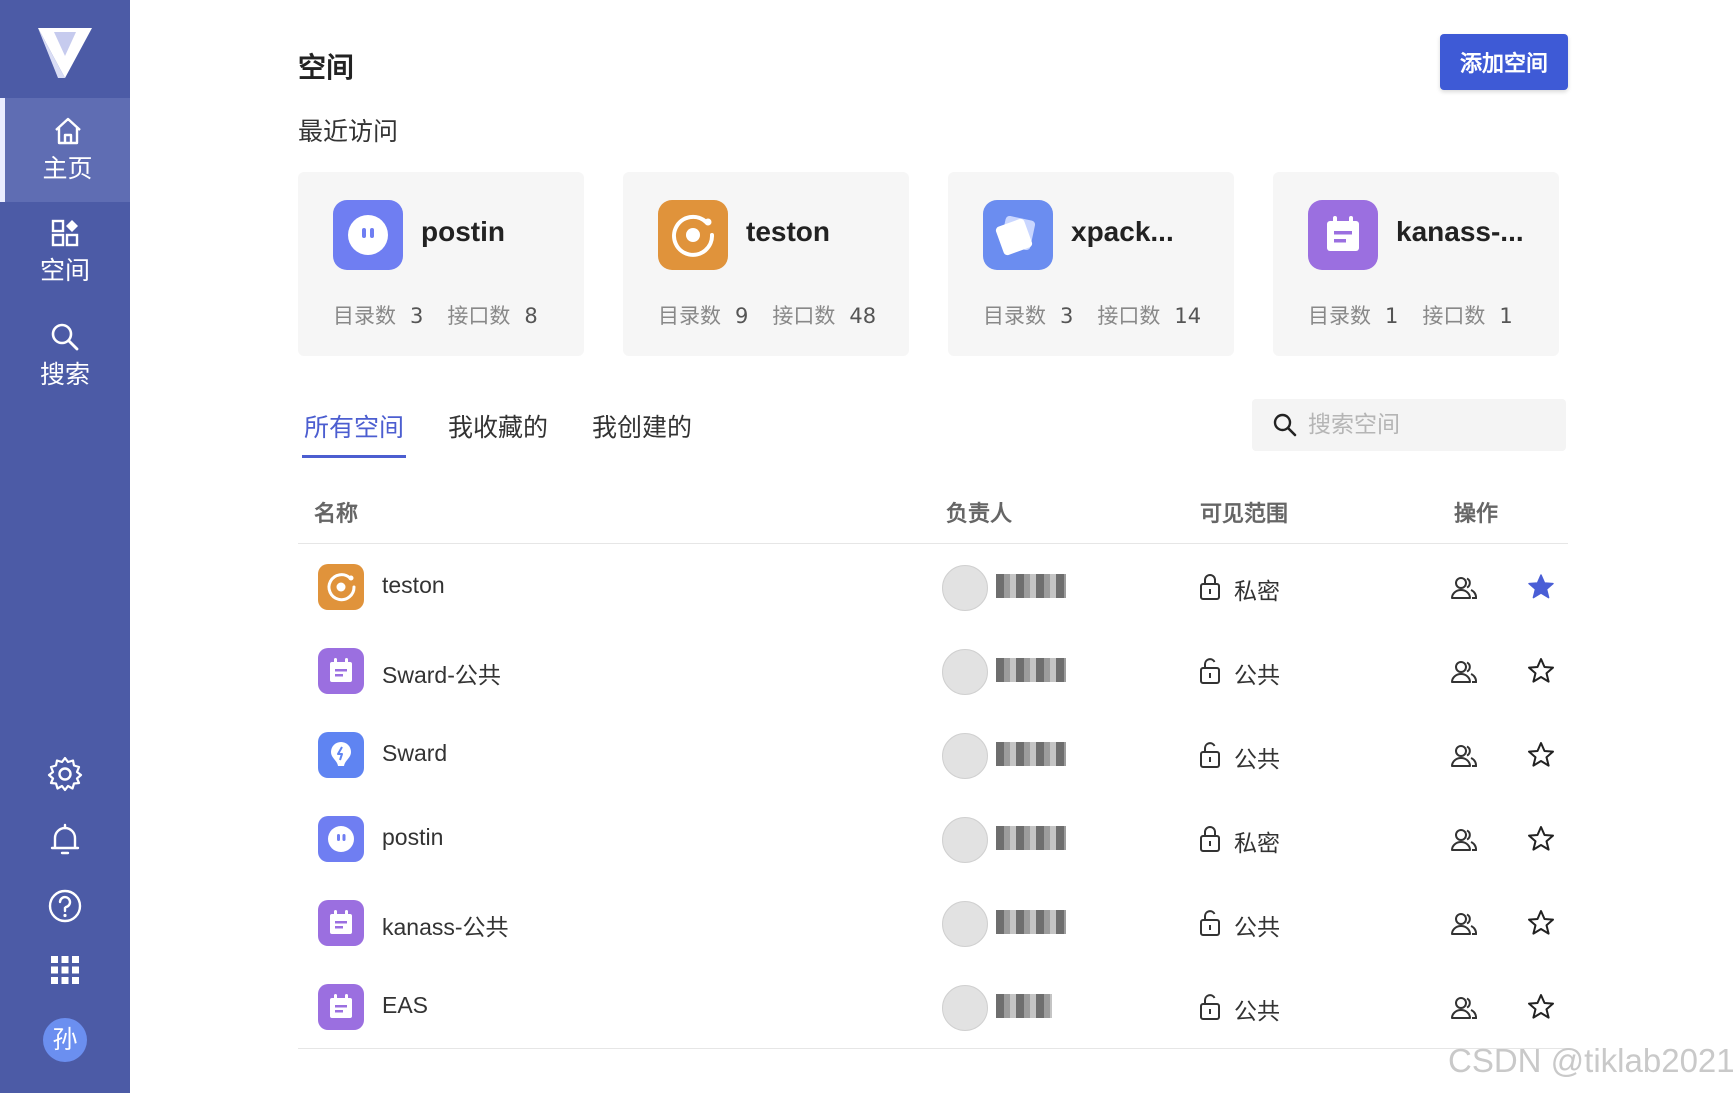 Image resolution: width=1735 pixels, height=1093 pixels. What do you see at coordinates (441, 264) in the screenshot?
I see `recent-card-postin: postin 目录数 3 接口数 8` at bounding box center [441, 264].